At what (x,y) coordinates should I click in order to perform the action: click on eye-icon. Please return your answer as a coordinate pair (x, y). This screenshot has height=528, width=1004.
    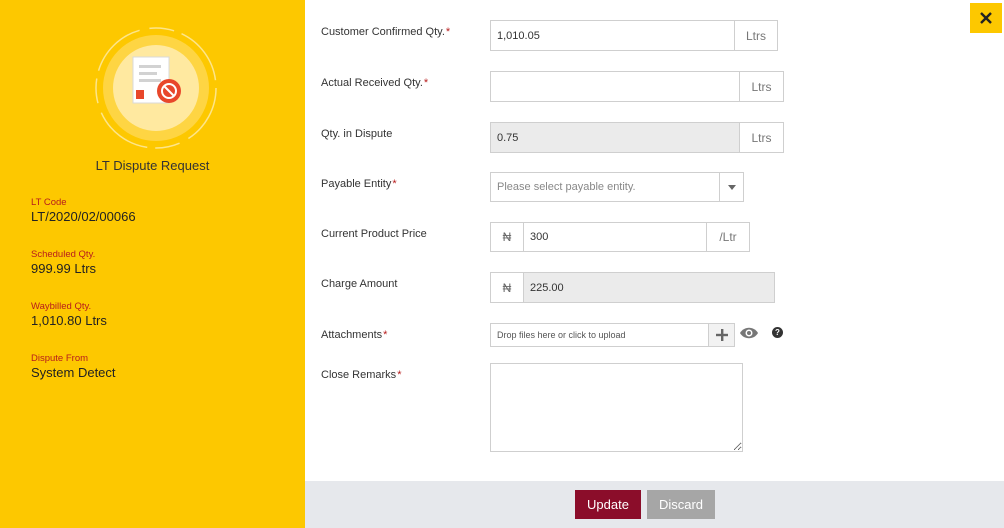
    Looking at the image, I should click on (749, 333).